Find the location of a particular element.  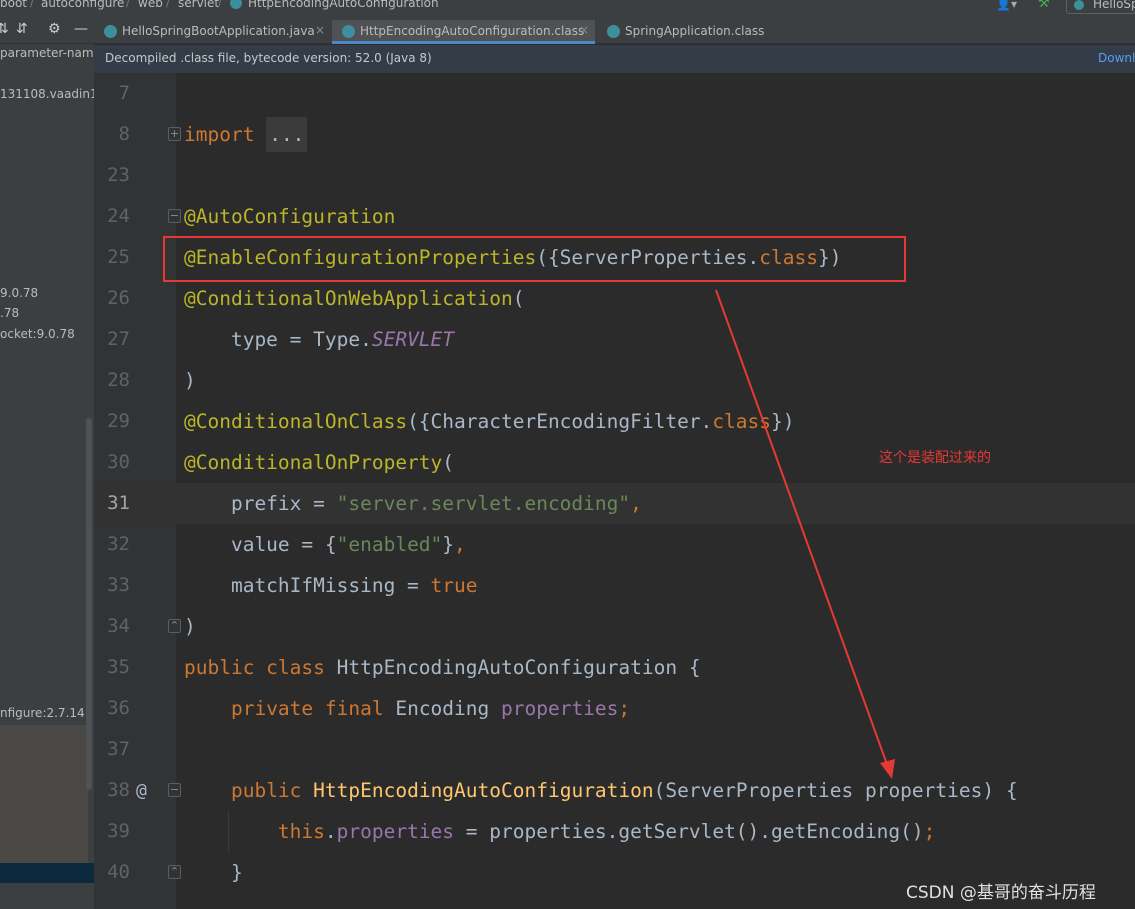

tab-httpencodingautoconfiguration: HttpEncodingAutoConfiguration.class × is located at coordinates (463, 32).